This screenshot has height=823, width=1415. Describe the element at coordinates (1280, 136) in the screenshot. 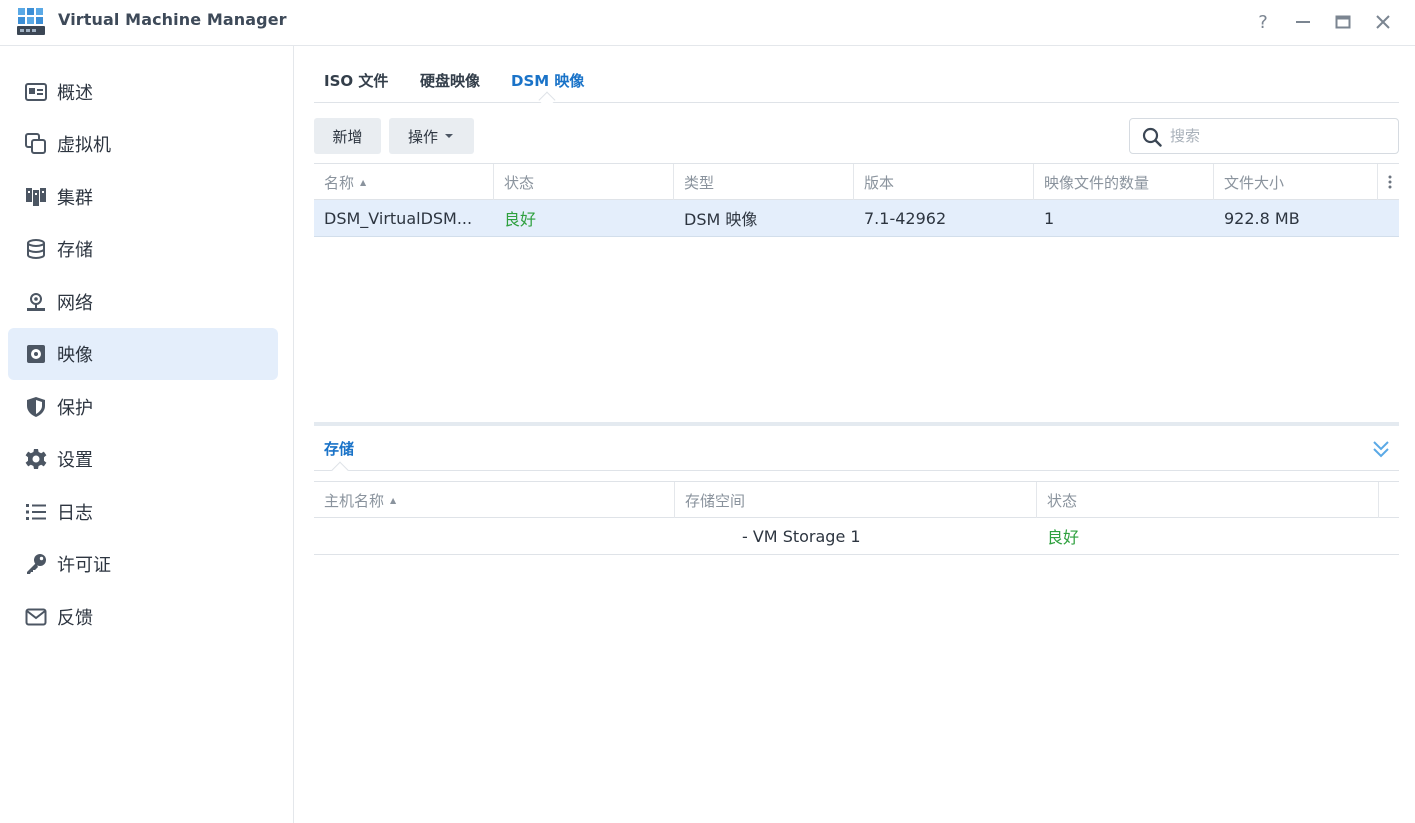

I see `search-input` at that location.